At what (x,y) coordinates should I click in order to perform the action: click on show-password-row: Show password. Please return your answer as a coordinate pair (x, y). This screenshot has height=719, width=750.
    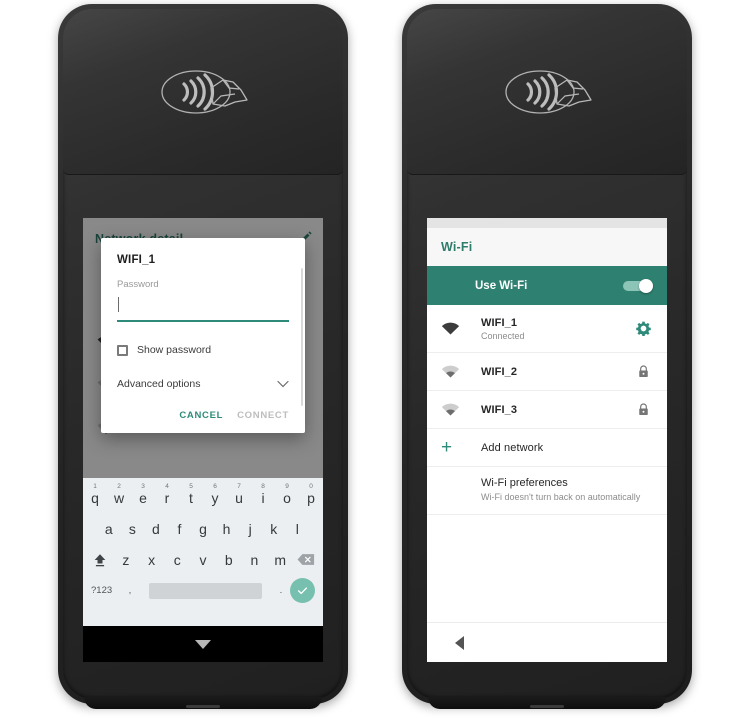
    Looking at the image, I should click on (203, 350).